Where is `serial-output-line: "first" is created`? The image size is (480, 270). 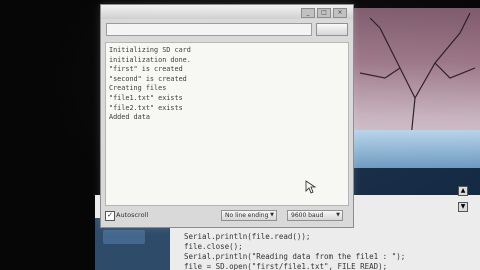
serial-output-line: "first" is created is located at coordinates (146, 69).